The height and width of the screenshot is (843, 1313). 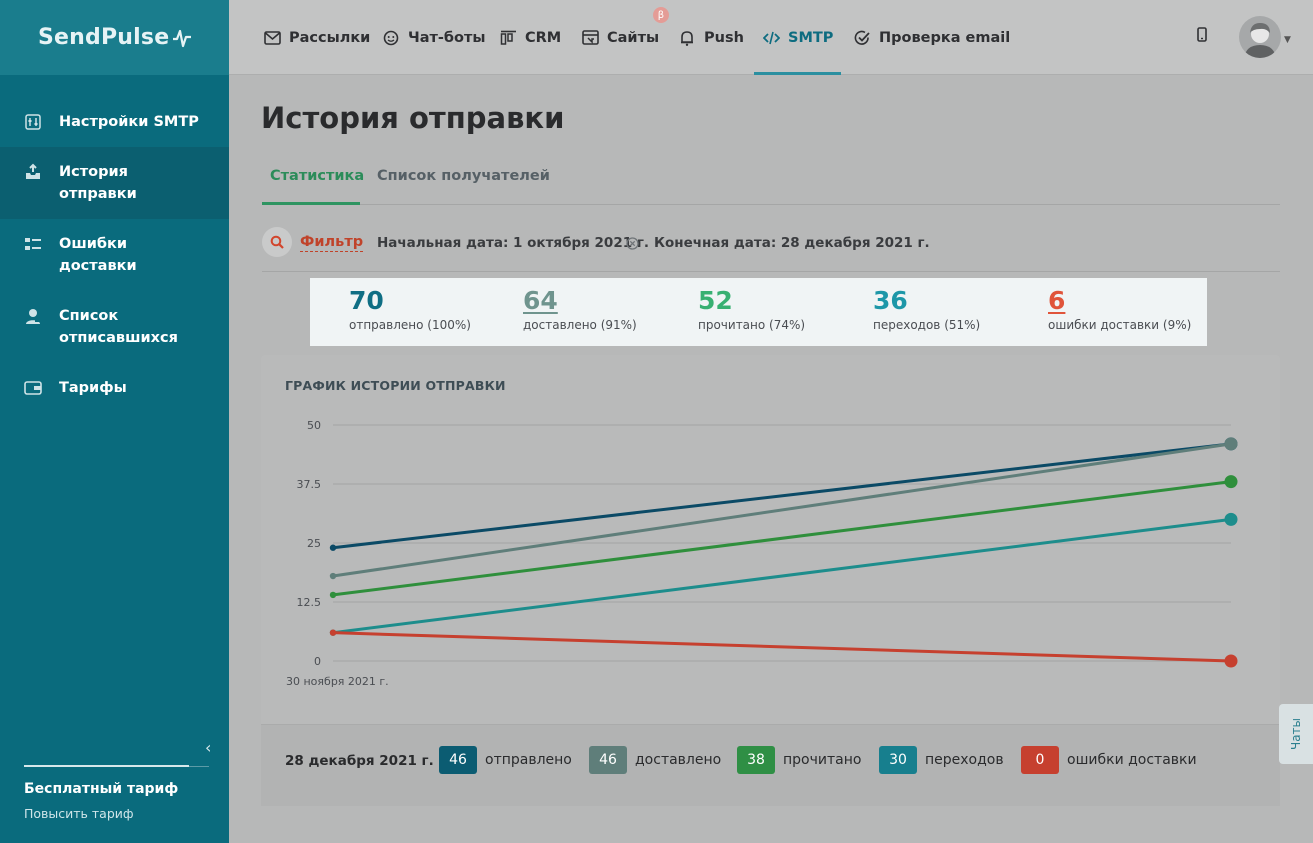 I want to click on tabs: Статистика Список получателей, so click(x=771, y=182).